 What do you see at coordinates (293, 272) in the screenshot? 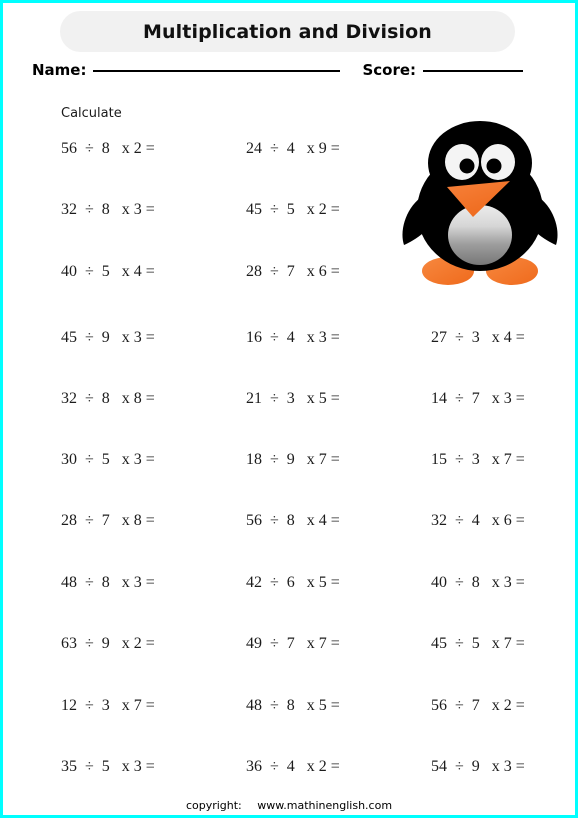
I see `problem-item: 28 ÷ 7 x 6 =` at bounding box center [293, 272].